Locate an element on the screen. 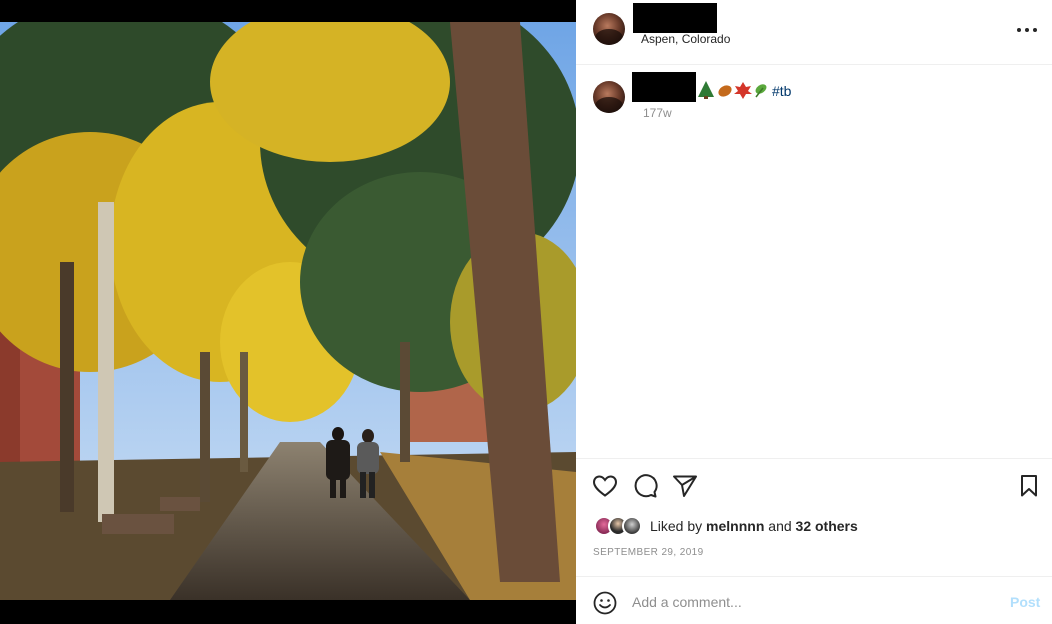 The image size is (1052, 624). post-location: Aspen, Colorado is located at coordinates (685, 39).